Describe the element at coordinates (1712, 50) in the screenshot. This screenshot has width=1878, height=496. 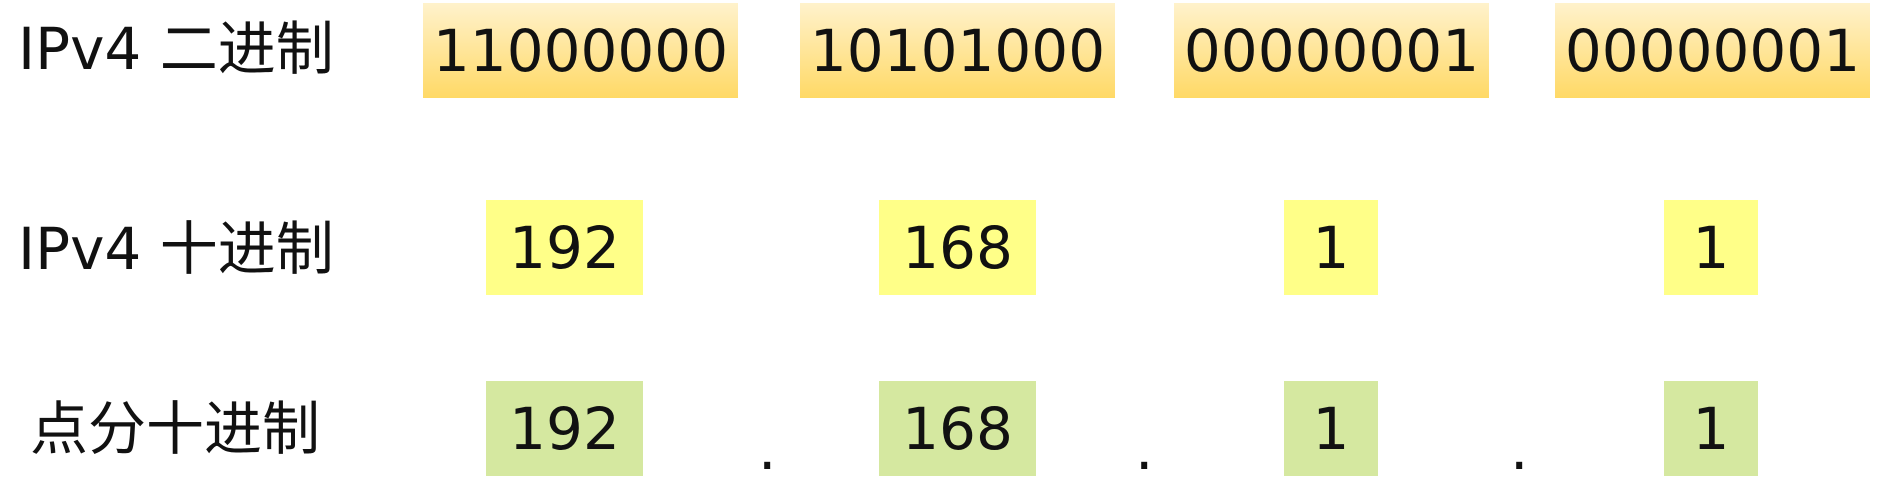
I see `binary-octet-4: 00000001` at that location.